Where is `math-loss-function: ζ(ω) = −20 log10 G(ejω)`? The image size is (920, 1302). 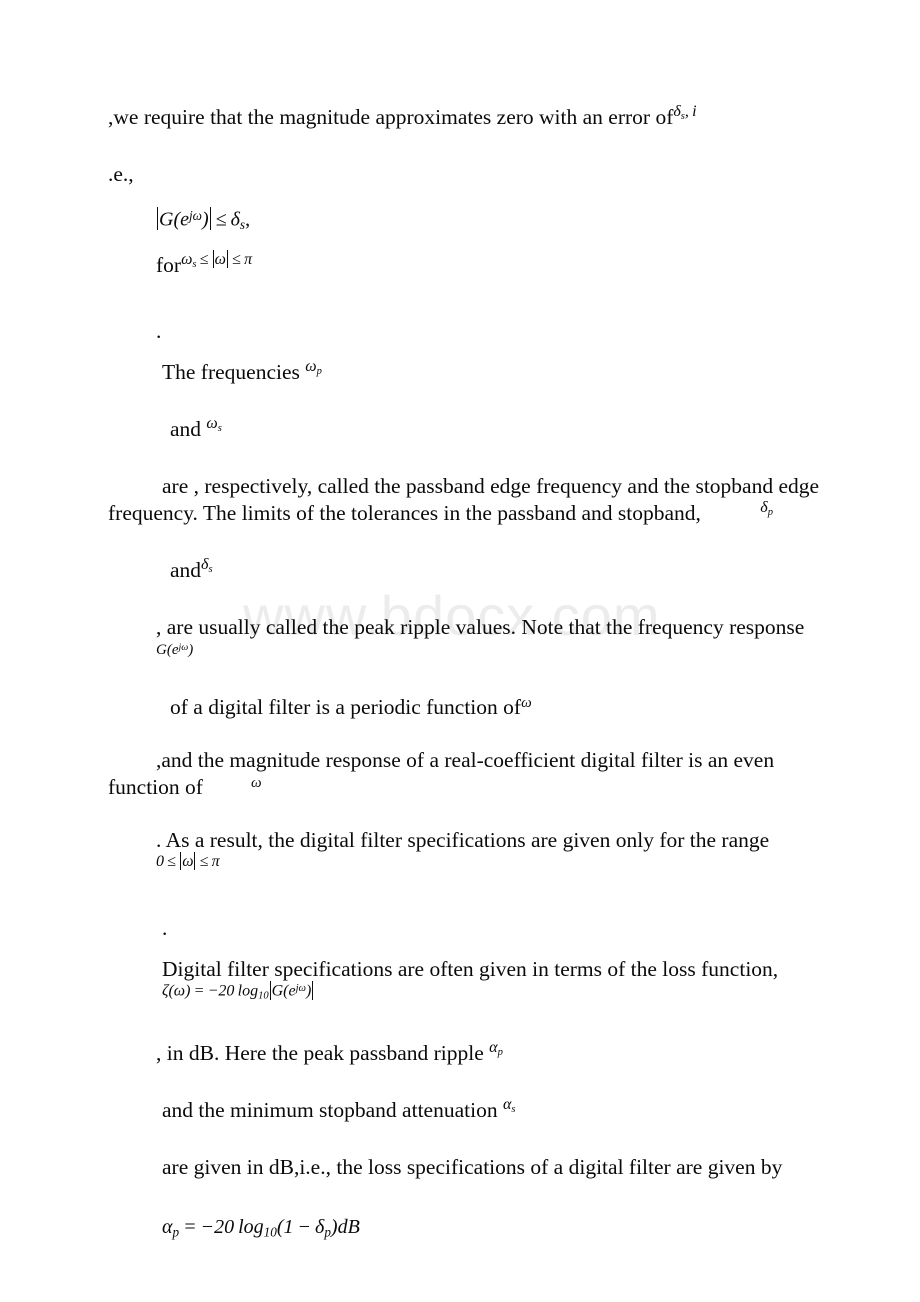 math-loss-function: ζ(ω) = −20 log10 G(ejω) is located at coordinates (238, 991).